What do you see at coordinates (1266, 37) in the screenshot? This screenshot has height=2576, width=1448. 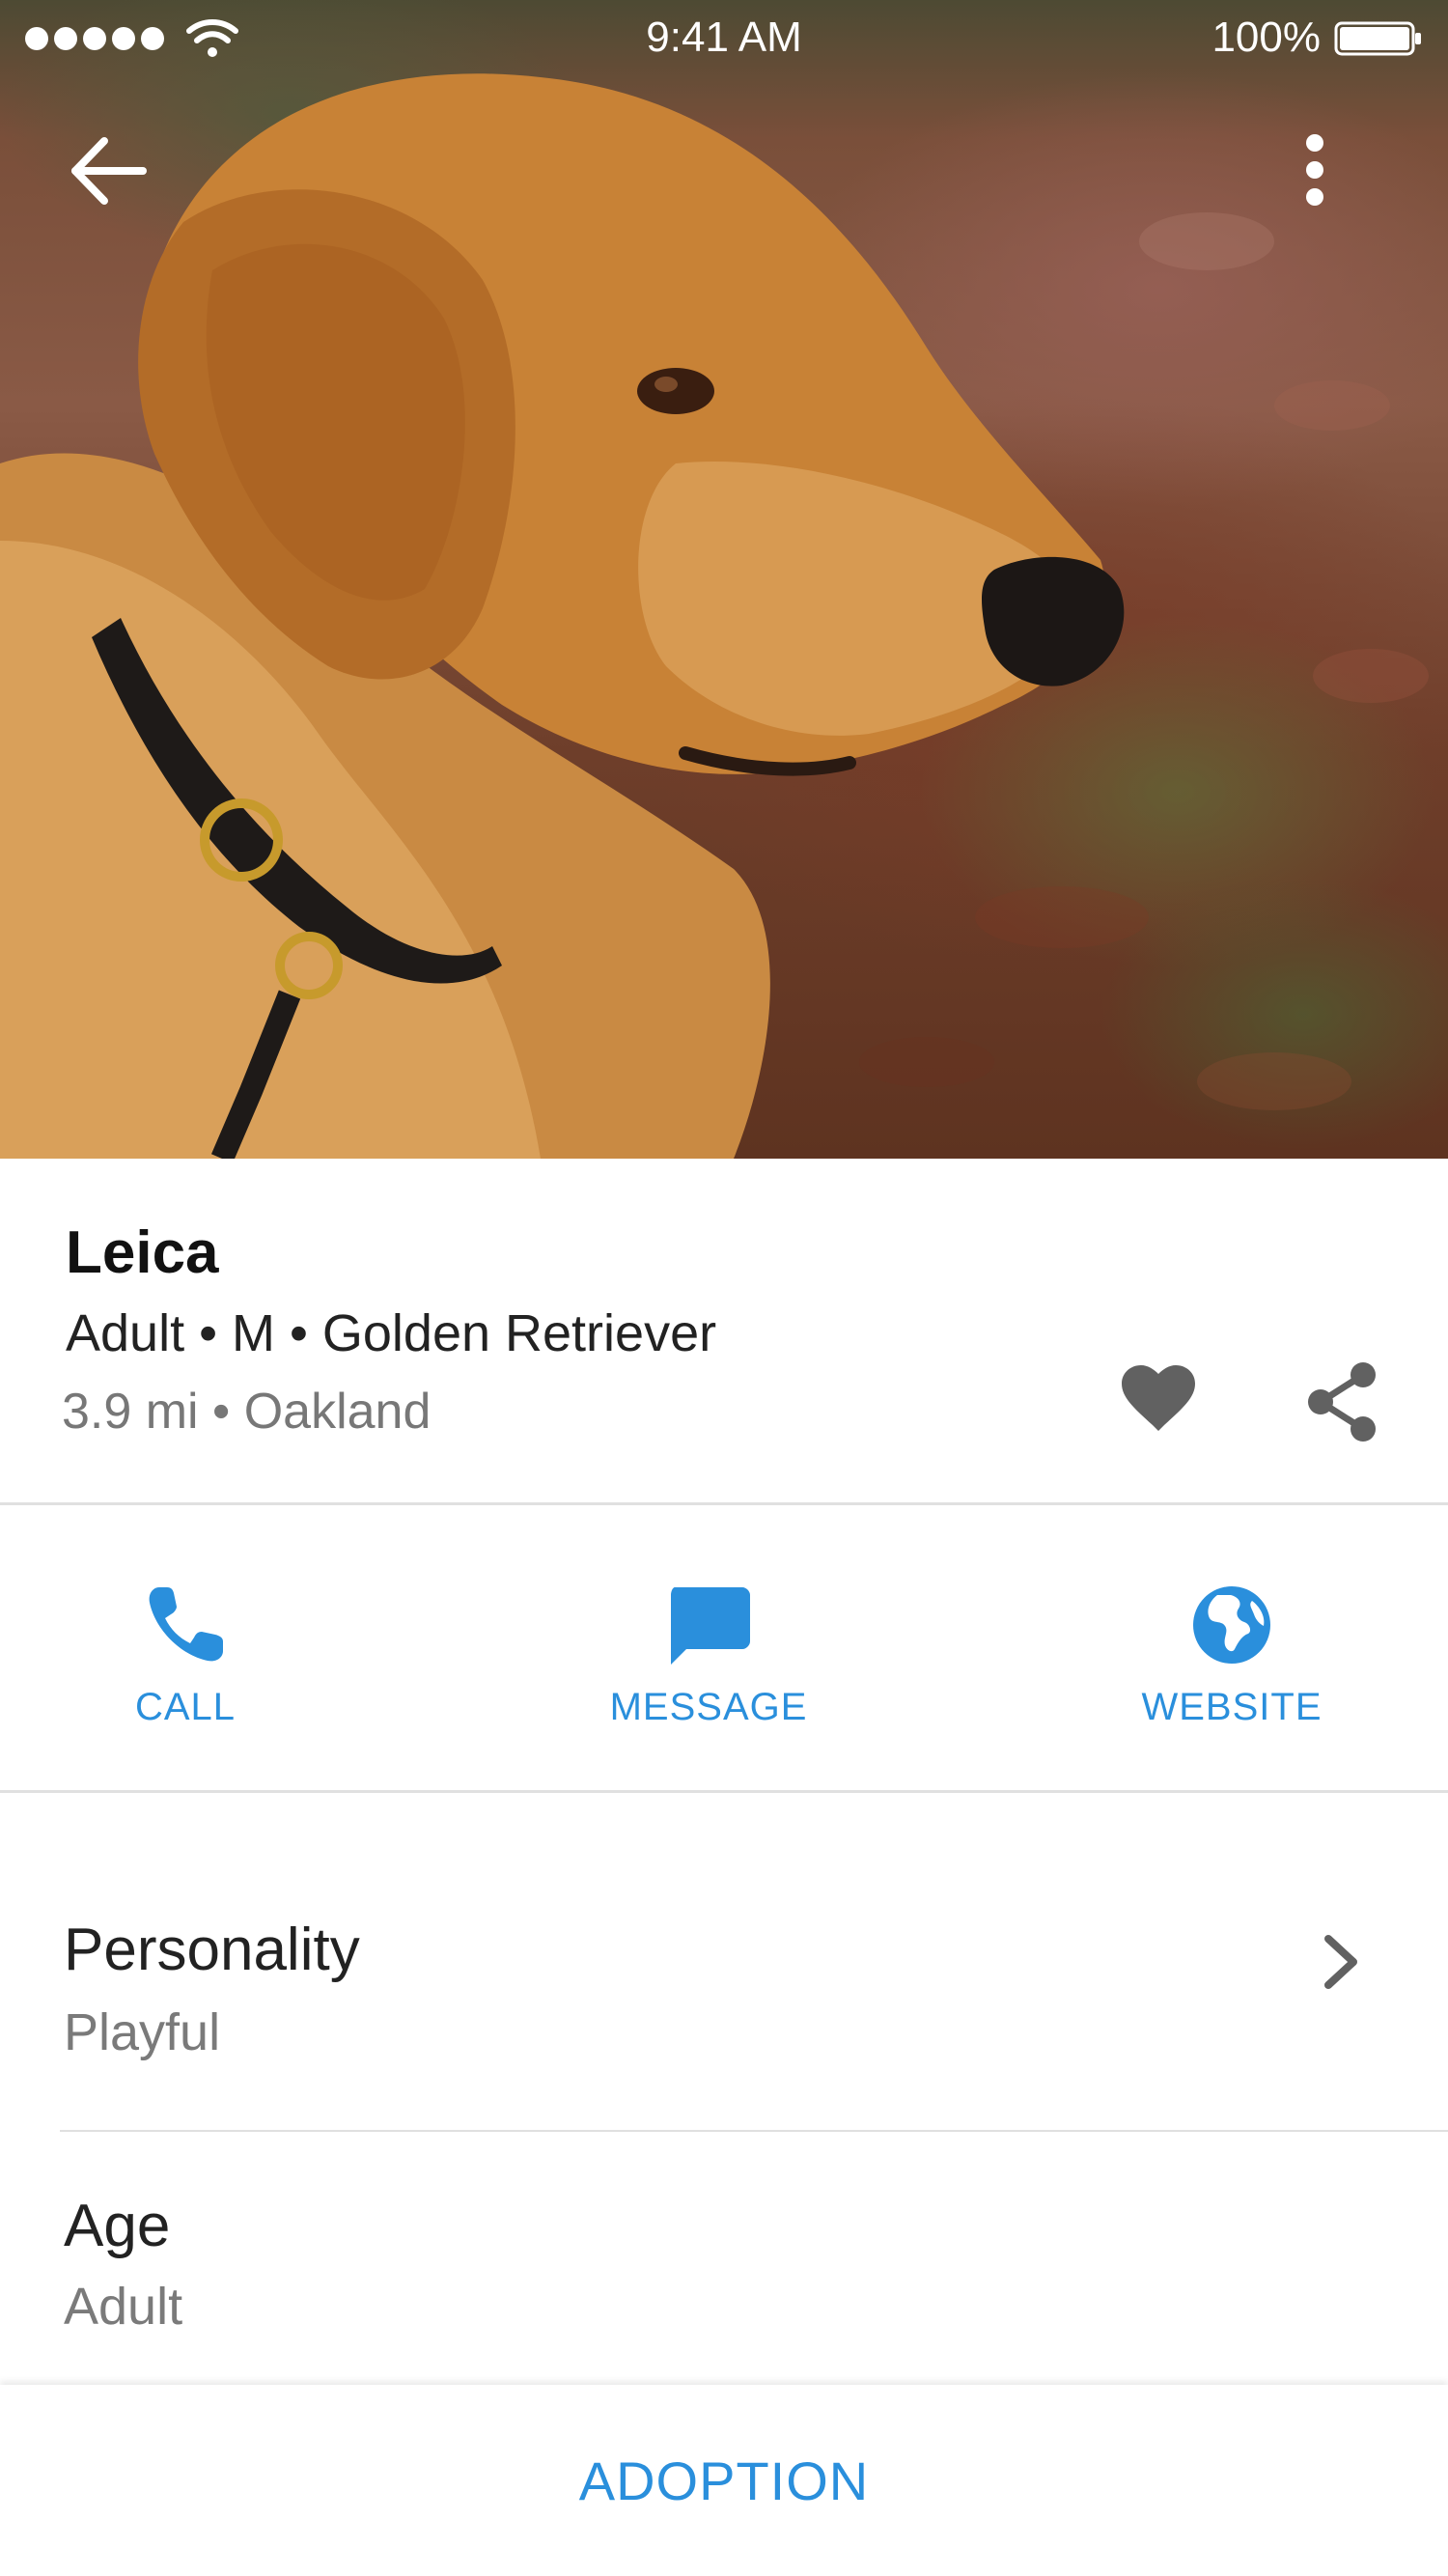 I see `battery-percent: 100%` at bounding box center [1266, 37].